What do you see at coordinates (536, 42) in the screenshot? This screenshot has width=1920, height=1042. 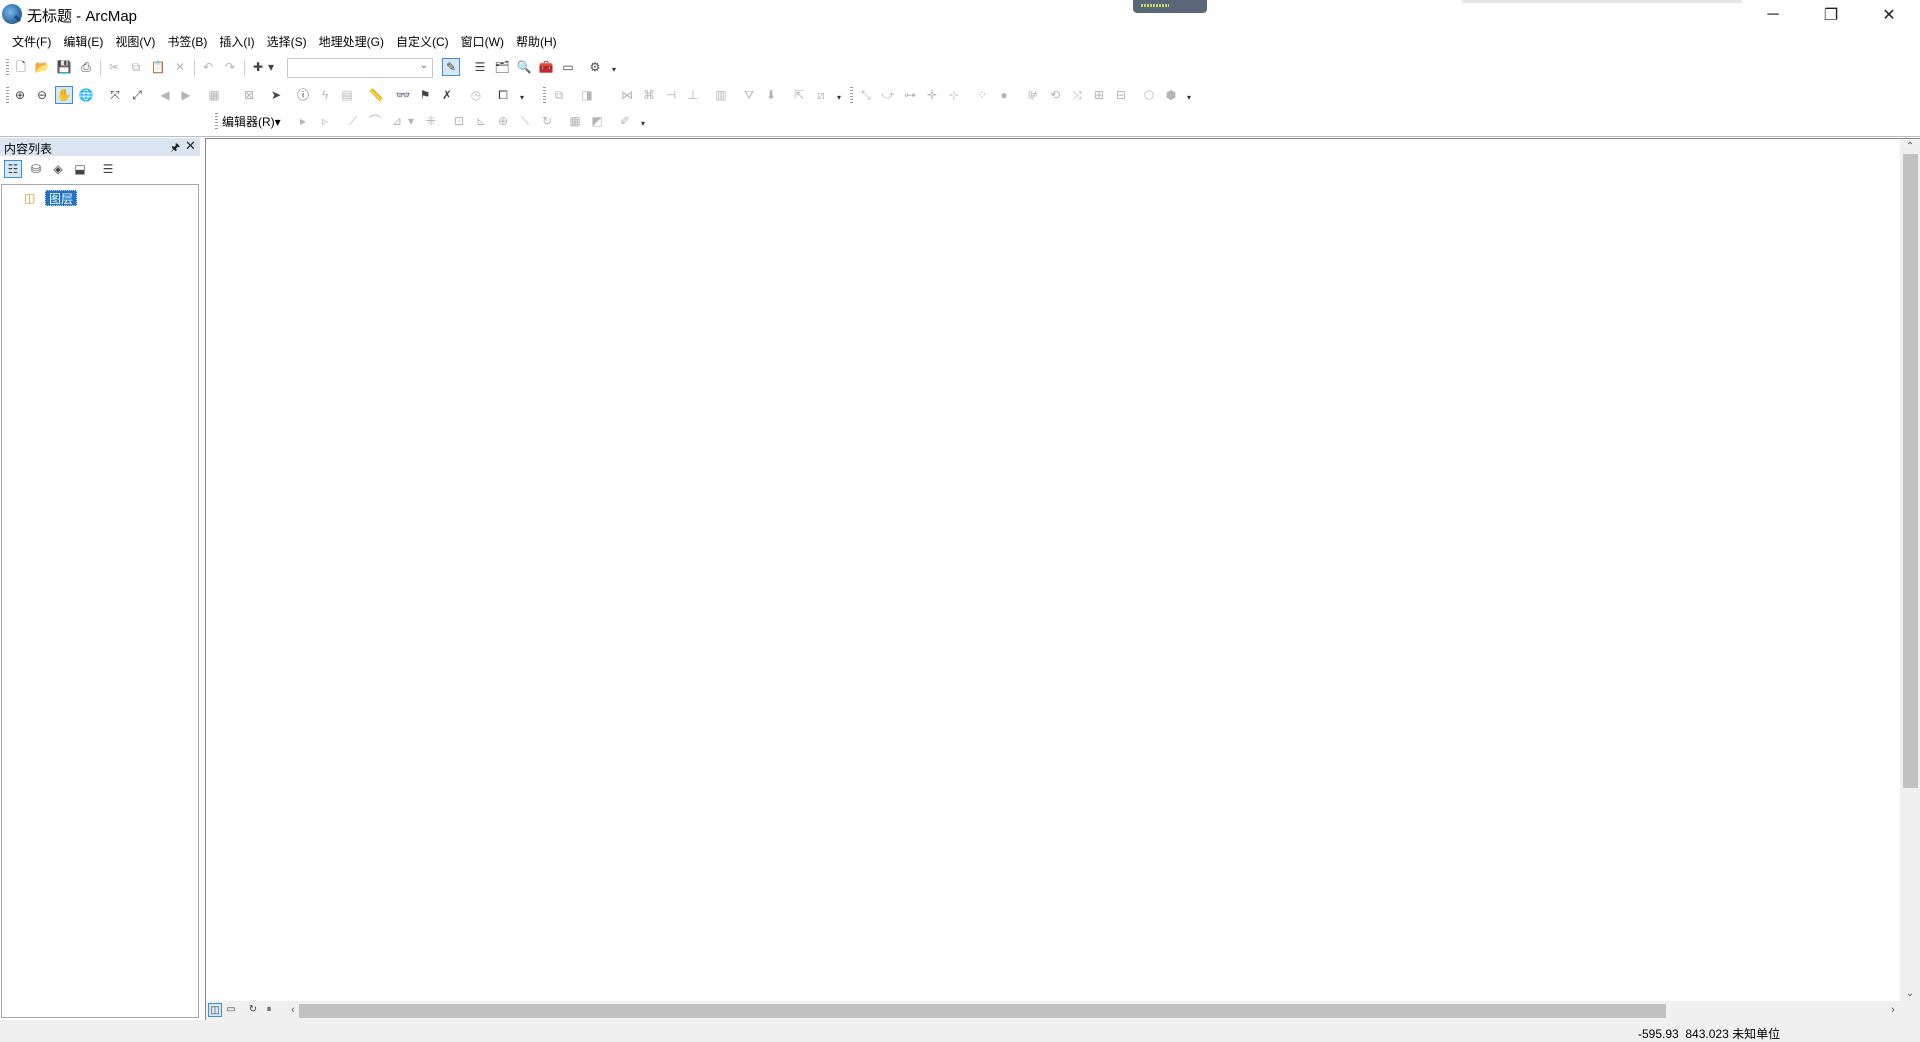 I see `menu-help: 帮助(H)` at bounding box center [536, 42].